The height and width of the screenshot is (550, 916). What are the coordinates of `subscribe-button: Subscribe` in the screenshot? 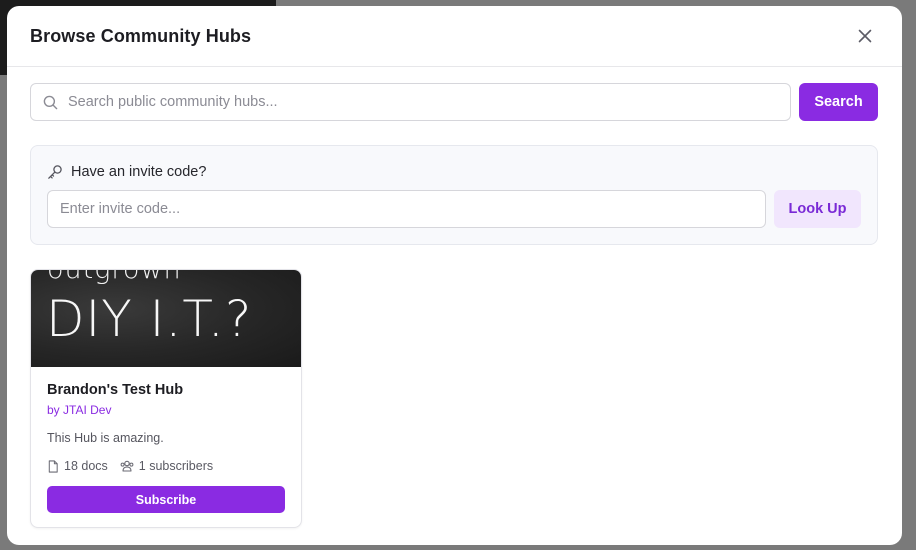 It's located at (166, 499).